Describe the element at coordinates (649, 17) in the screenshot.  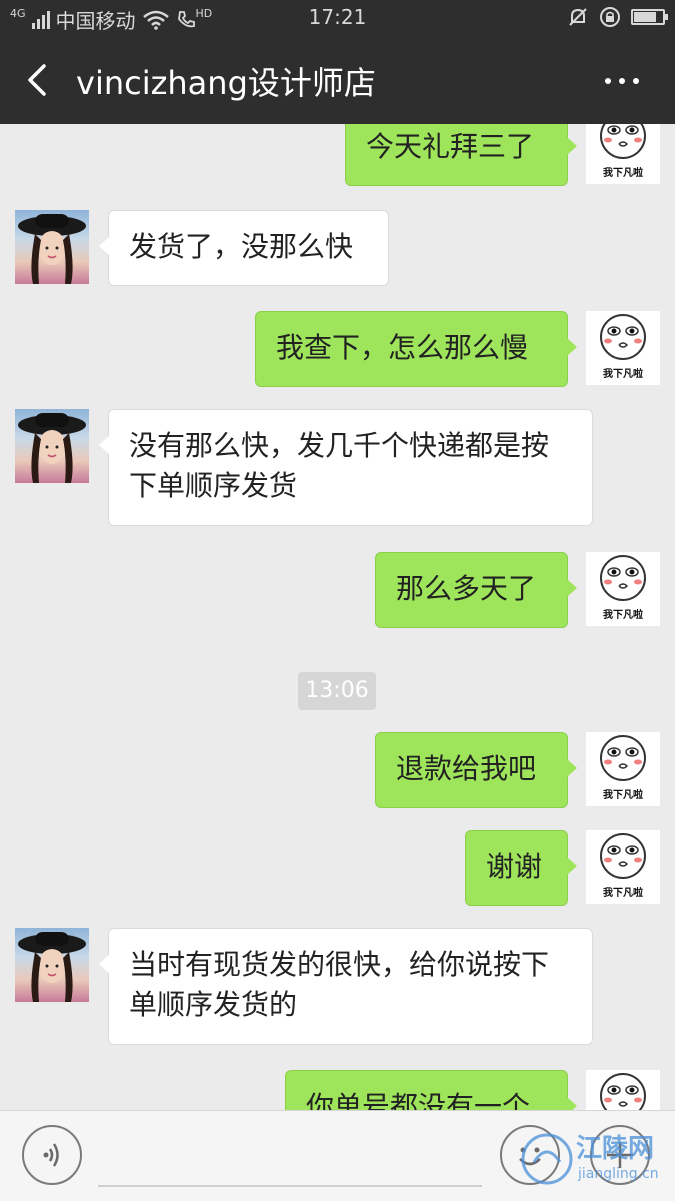
I see `battery-icon` at that location.